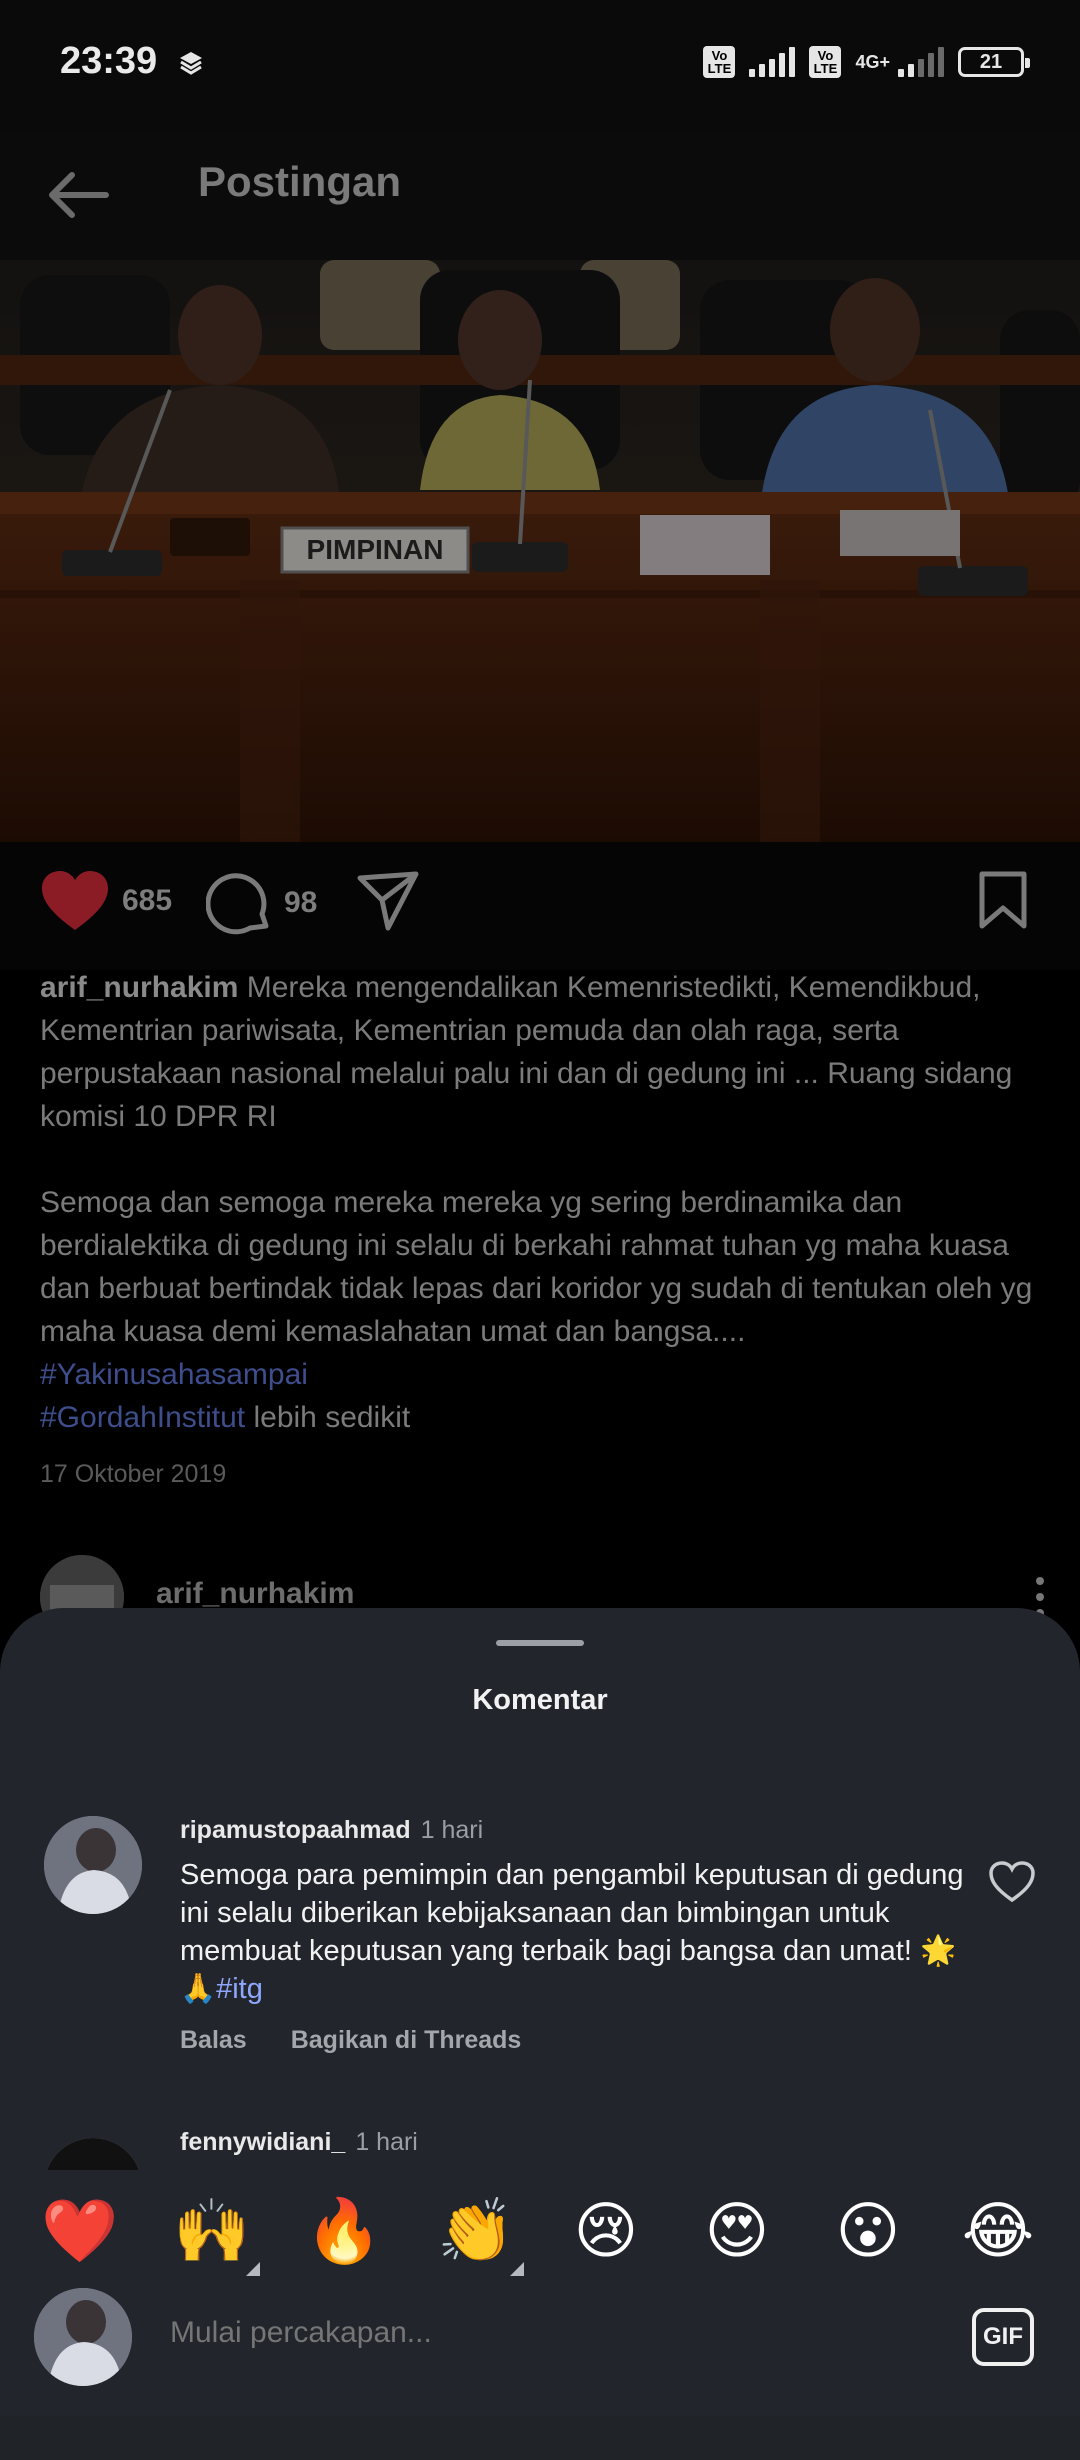  I want to click on network-type: 4G+, so click(872, 61).